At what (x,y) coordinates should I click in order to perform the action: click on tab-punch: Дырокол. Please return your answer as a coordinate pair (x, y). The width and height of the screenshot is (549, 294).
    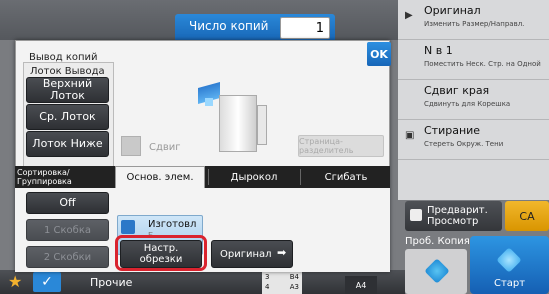
    Looking at the image, I should click on (254, 177).